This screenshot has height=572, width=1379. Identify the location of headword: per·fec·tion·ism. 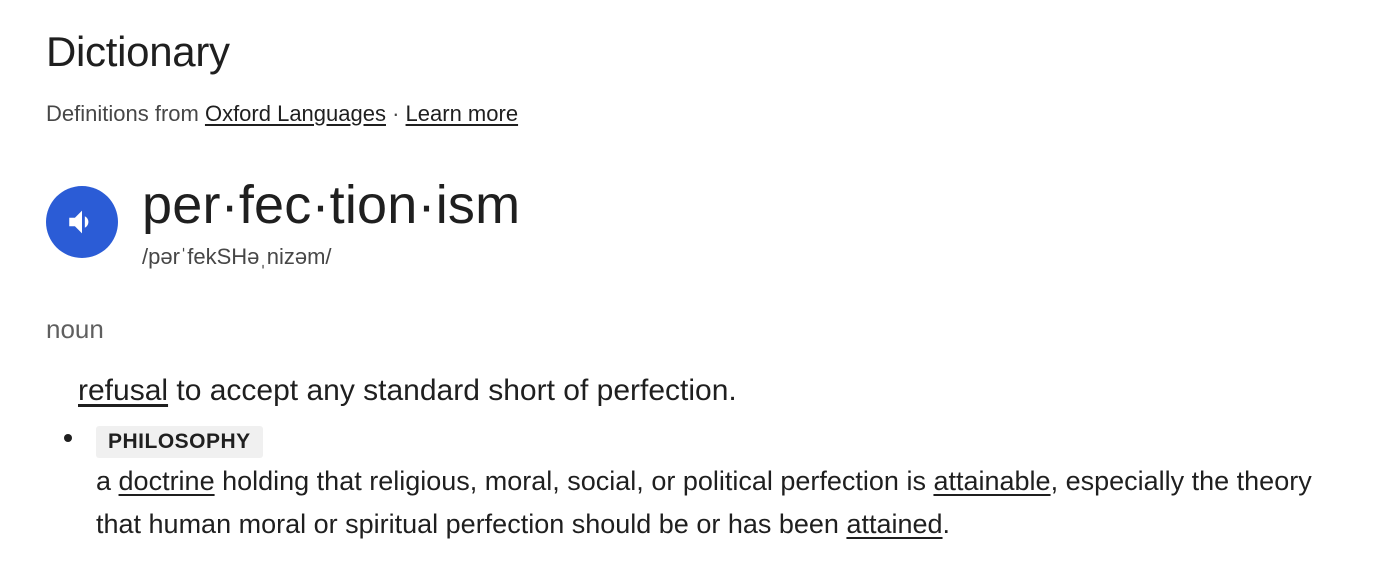
(331, 205).